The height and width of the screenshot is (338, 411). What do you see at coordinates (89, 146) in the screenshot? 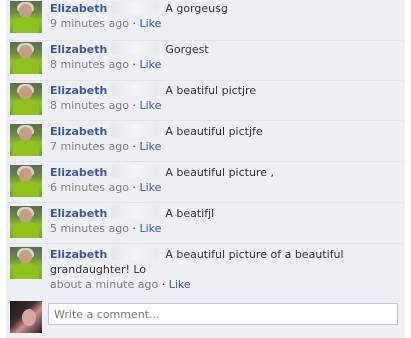
I see `comment-timestamp: 7 minutes ago` at bounding box center [89, 146].